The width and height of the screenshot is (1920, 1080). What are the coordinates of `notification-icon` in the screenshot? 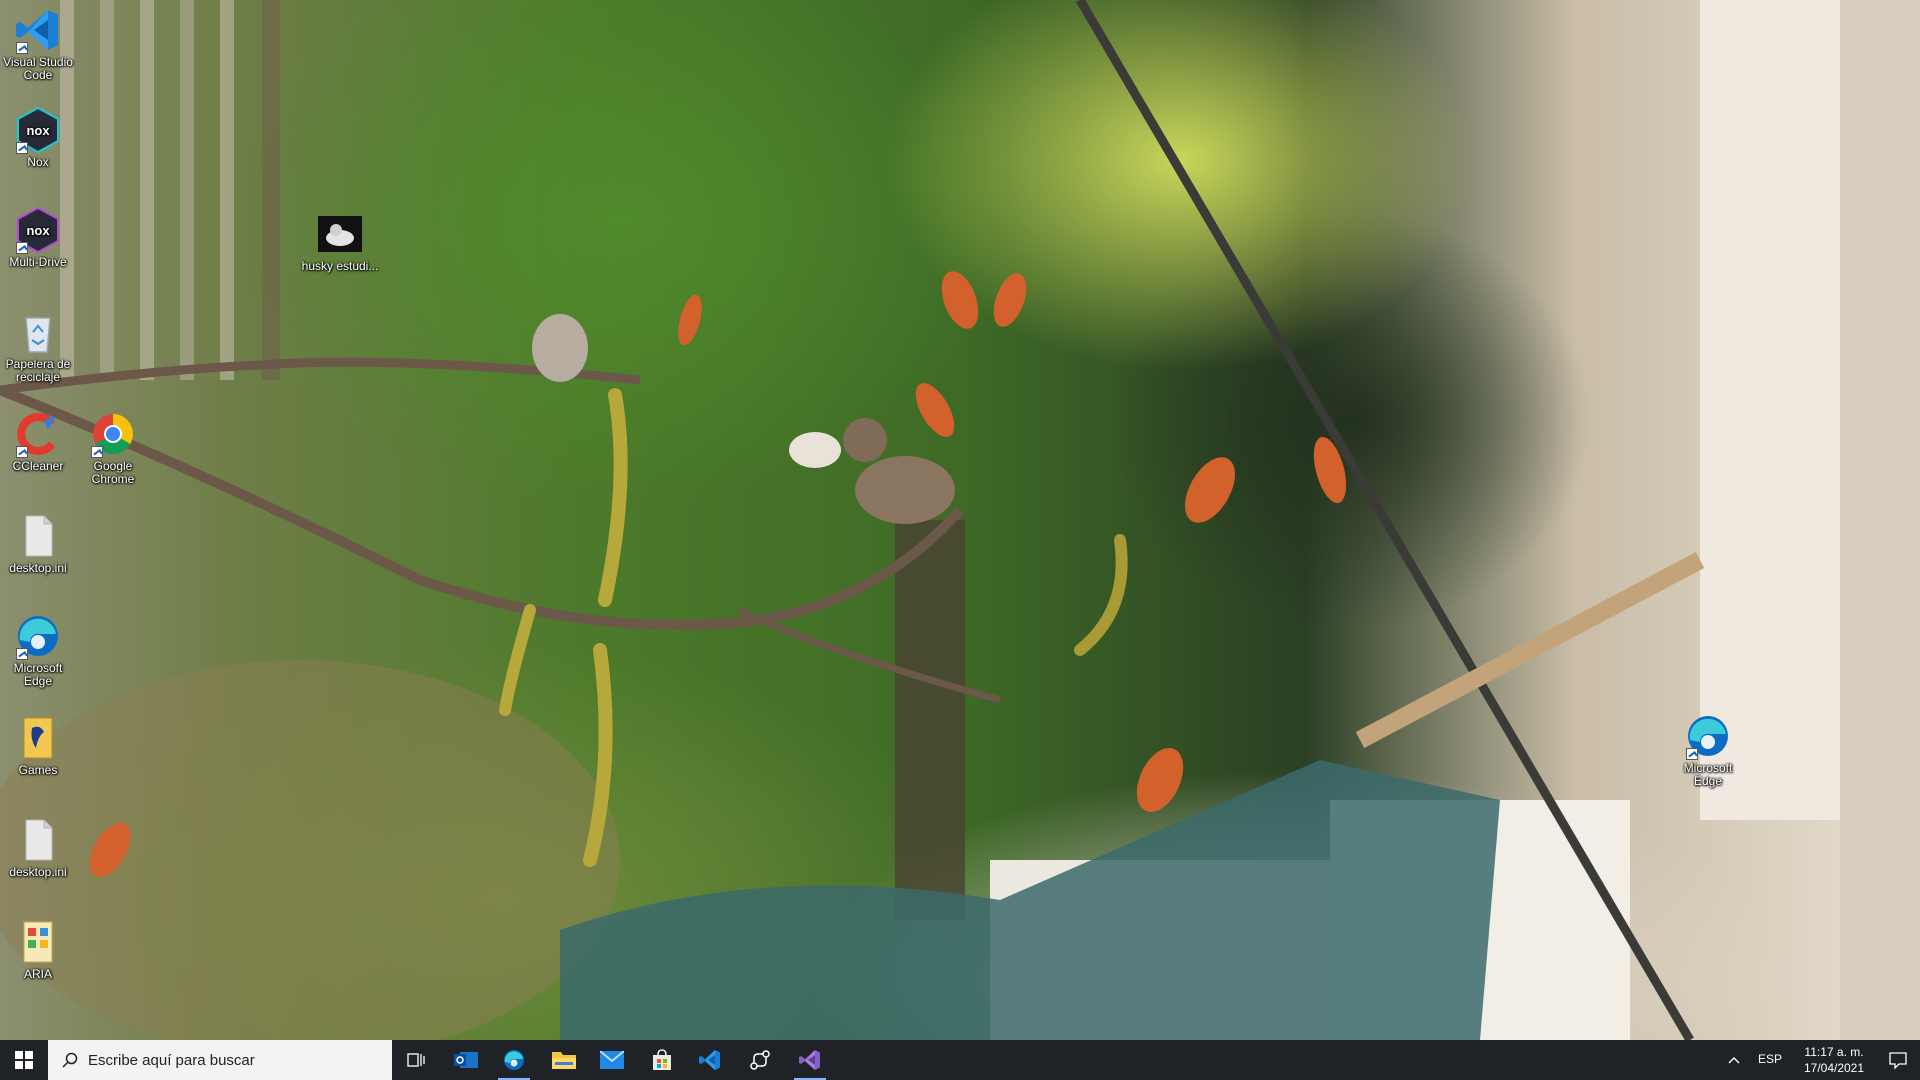 It's located at (1898, 1060).